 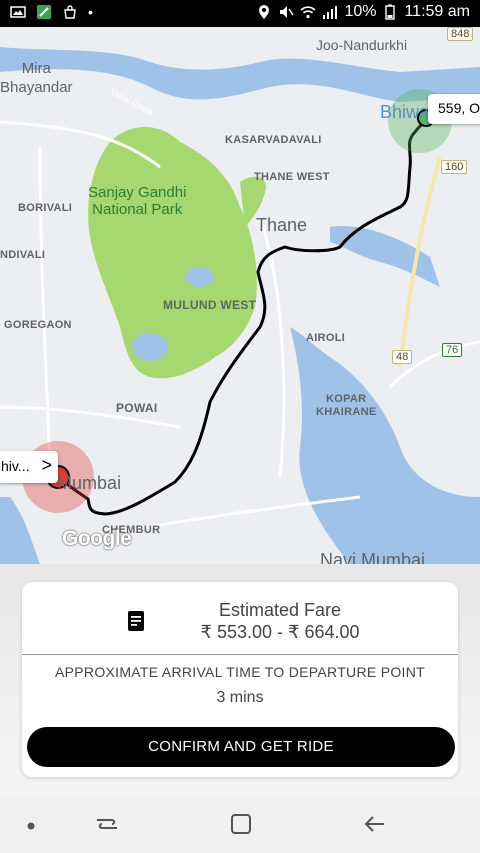 What do you see at coordinates (240, 13) in the screenshot?
I see `status-bar: • 10% 11:59 am` at bounding box center [240, 13].